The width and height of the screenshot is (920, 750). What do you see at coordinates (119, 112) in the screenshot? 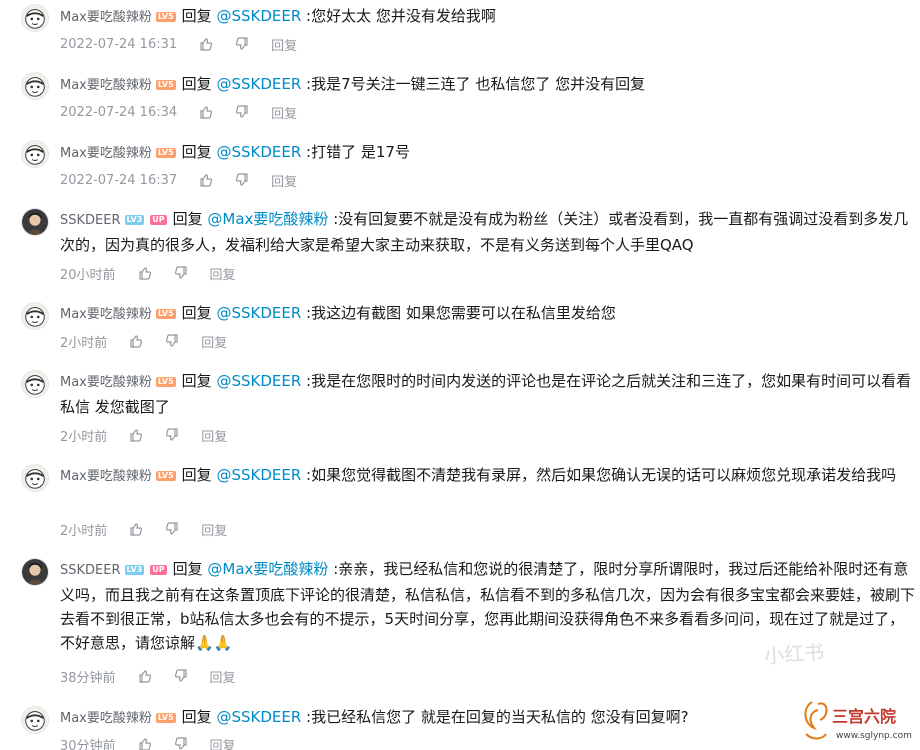
I see `timestamp: 2022-07-24 16:34` at bounding box center [119, 112].